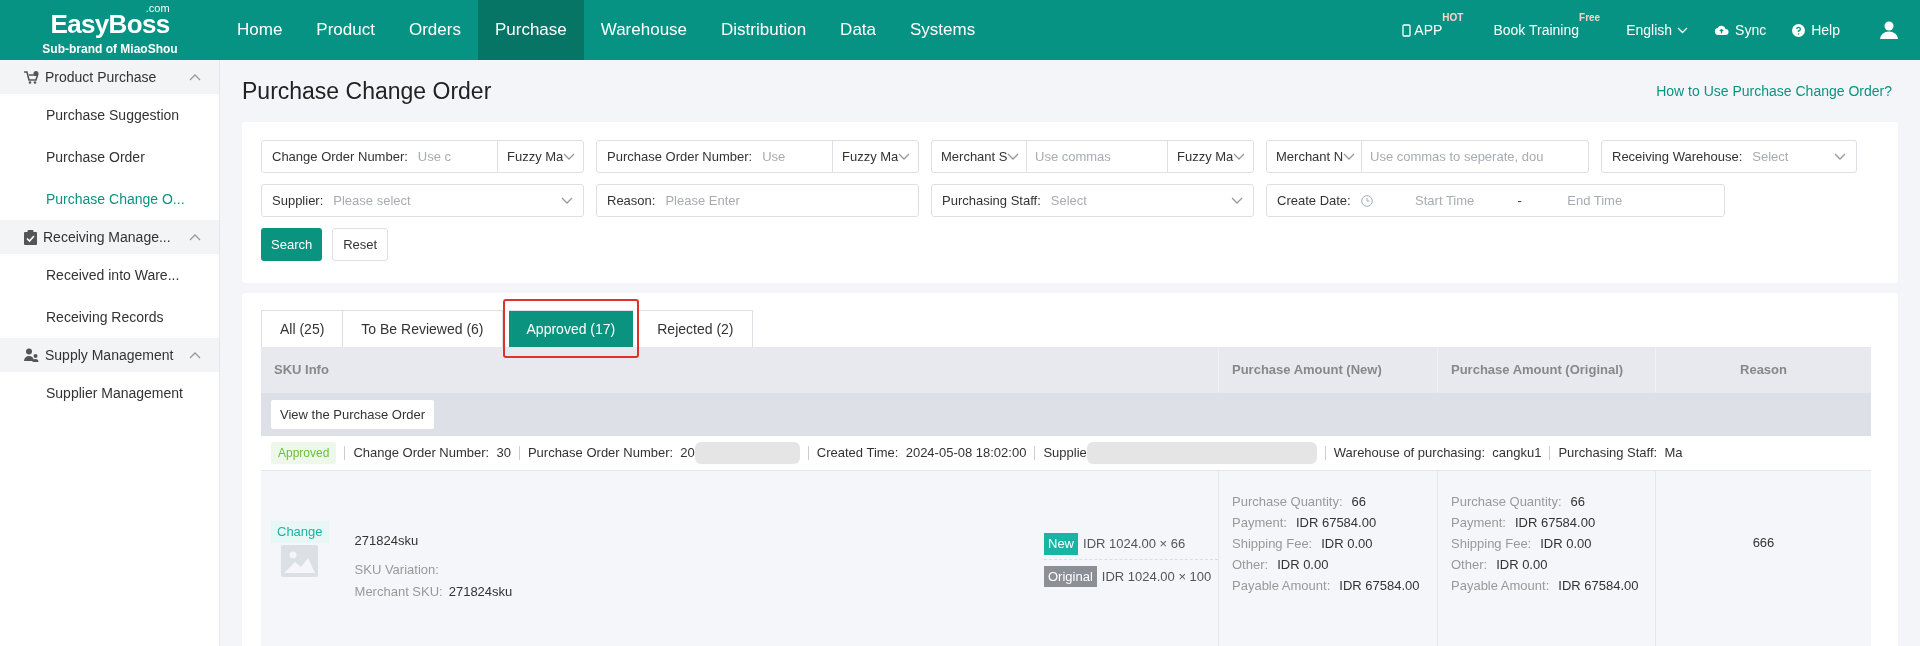  I want to click on field-dropdown: Merchant N, so click(1314, 156).